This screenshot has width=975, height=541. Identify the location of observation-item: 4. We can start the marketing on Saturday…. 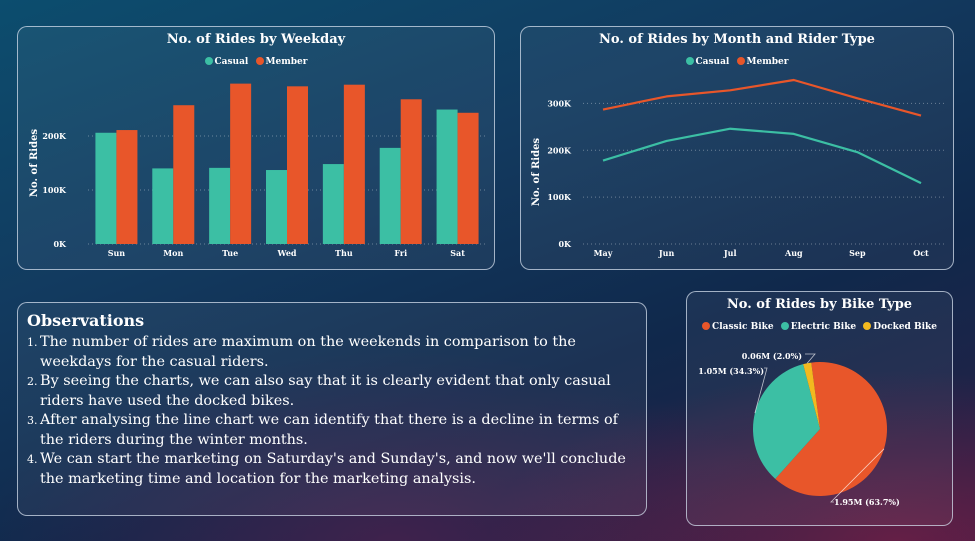
(328, 469).